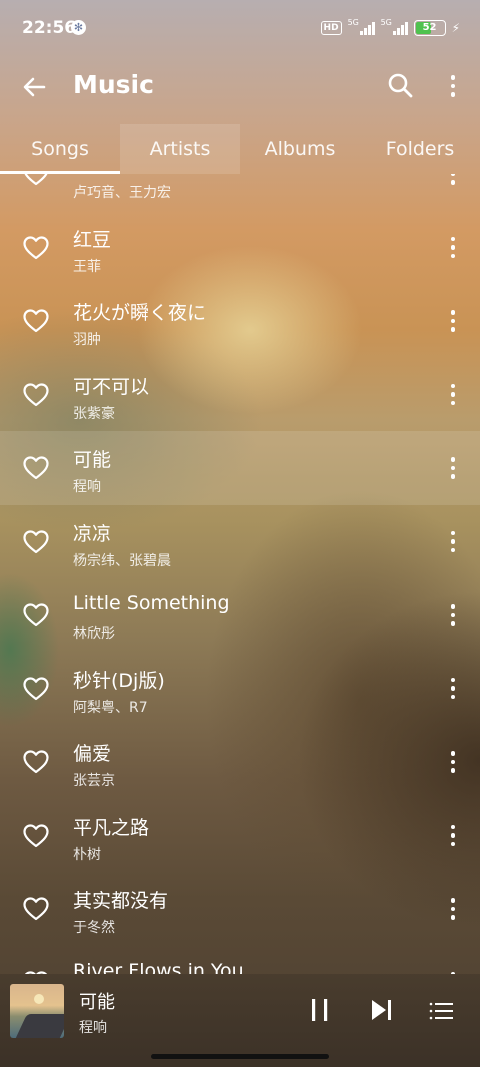  I want to click on home-indicator, so click(240, 1056).